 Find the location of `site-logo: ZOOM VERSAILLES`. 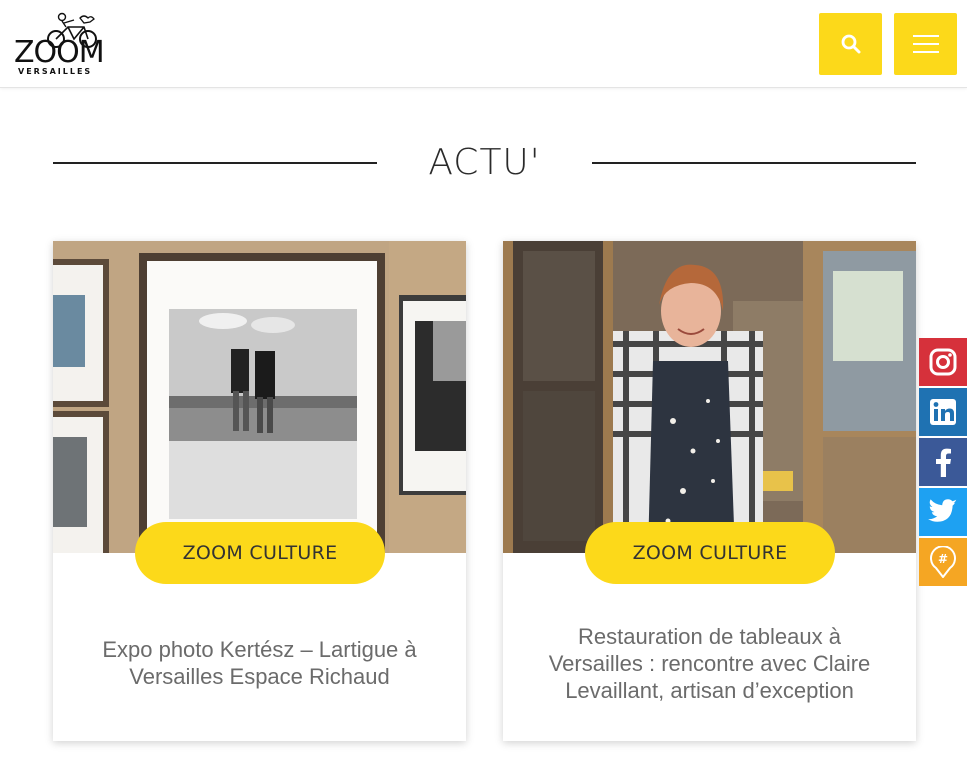

site-logo: ZOOM VERSAILLES is located at coordinates (59, 44).